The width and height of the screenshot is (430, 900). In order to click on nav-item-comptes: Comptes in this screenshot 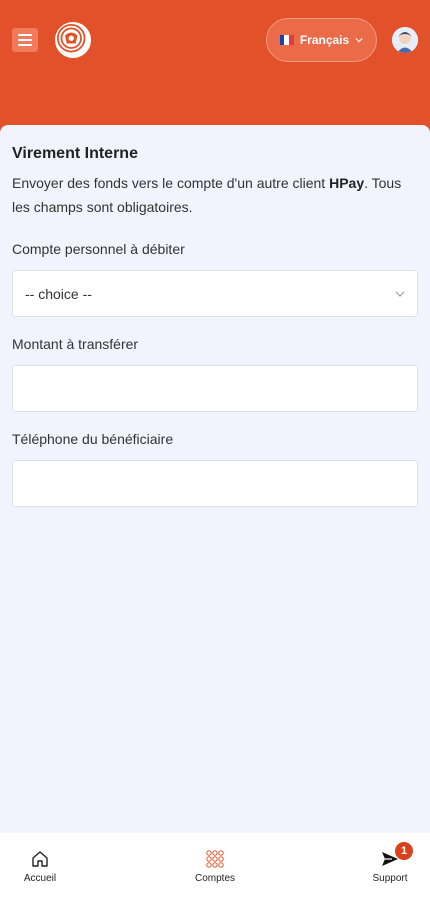, I will do `click(215, 866)`.